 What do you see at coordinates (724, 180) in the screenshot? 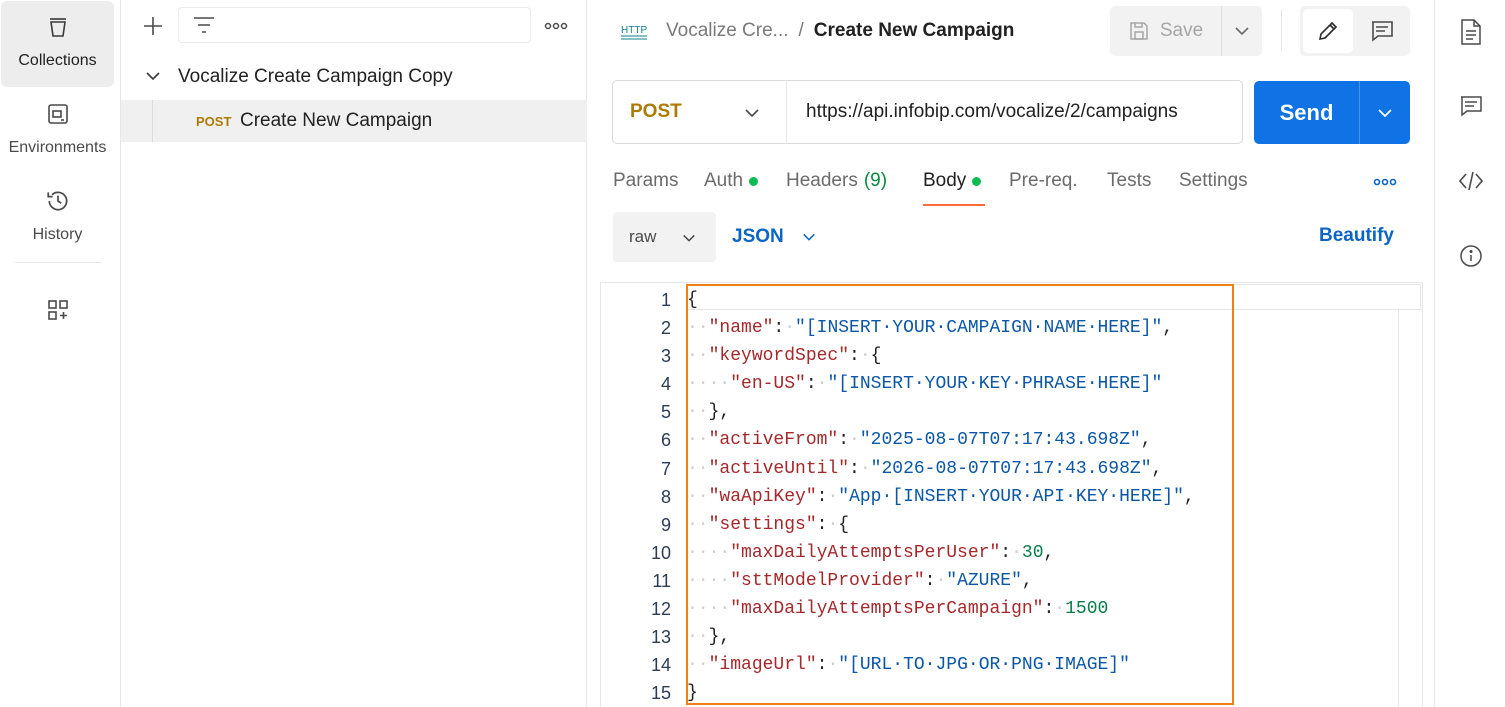
I see `tab-auth-label: Auth` at bounding box center [724, 180].